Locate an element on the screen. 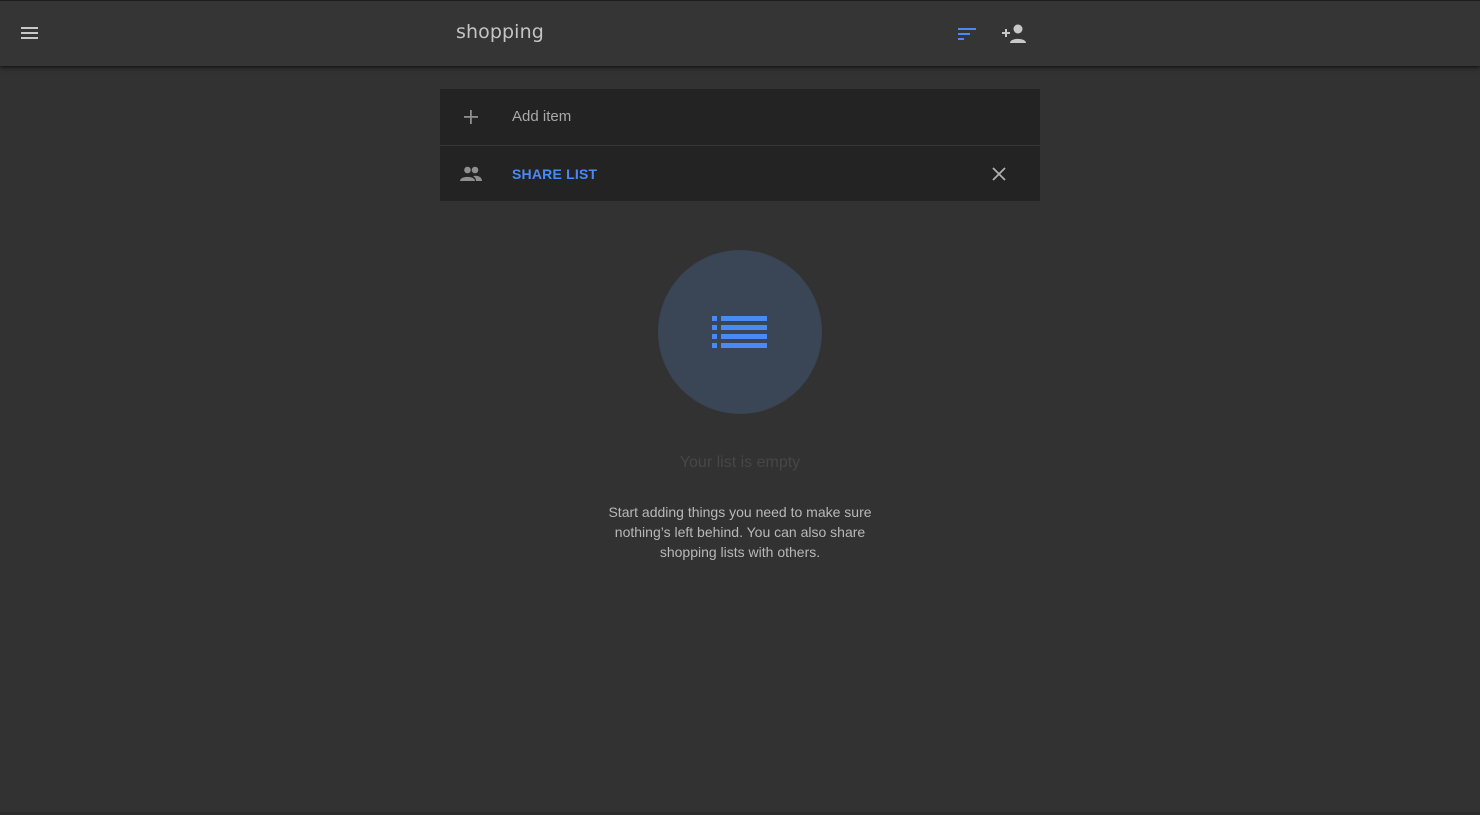 This screenshot has height=815, width=1480. add-item-input: Add item is located at coordinates (541, 116).